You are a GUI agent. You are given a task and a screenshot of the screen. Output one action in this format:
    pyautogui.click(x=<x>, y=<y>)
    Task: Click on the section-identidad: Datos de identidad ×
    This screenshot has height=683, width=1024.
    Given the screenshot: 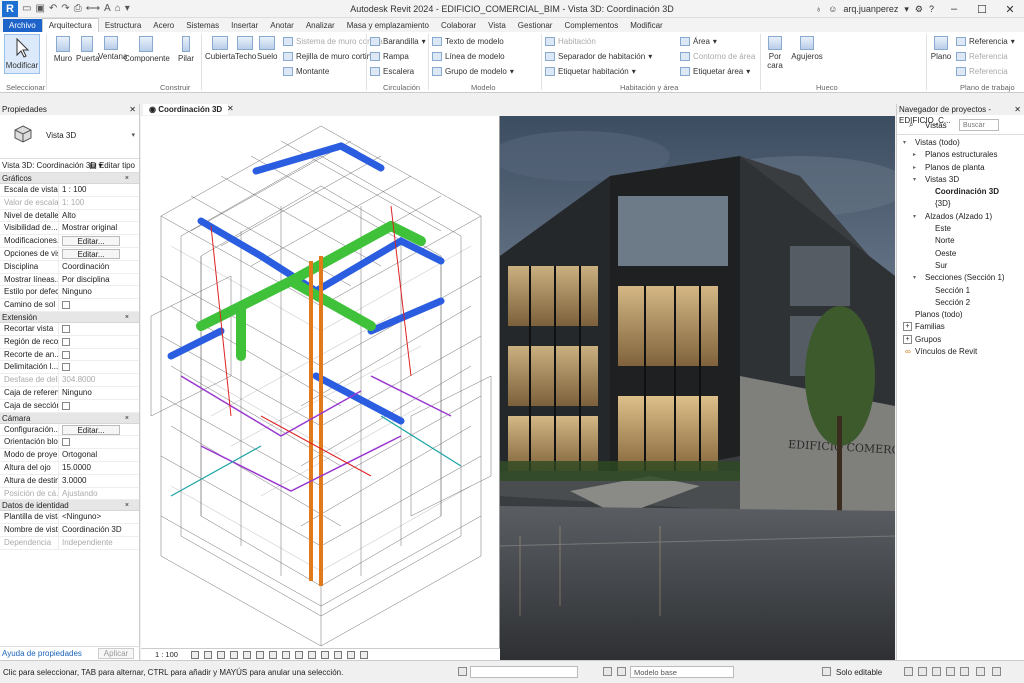 What is the action you would take?
    pyautogui.click(x=69, y=506)
    